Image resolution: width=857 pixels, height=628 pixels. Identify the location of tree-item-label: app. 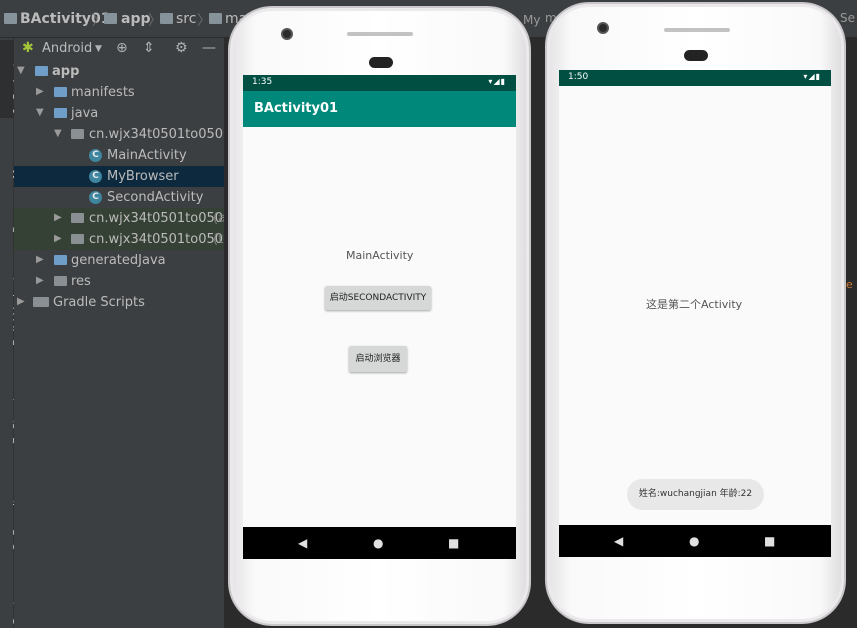
(66, 71).